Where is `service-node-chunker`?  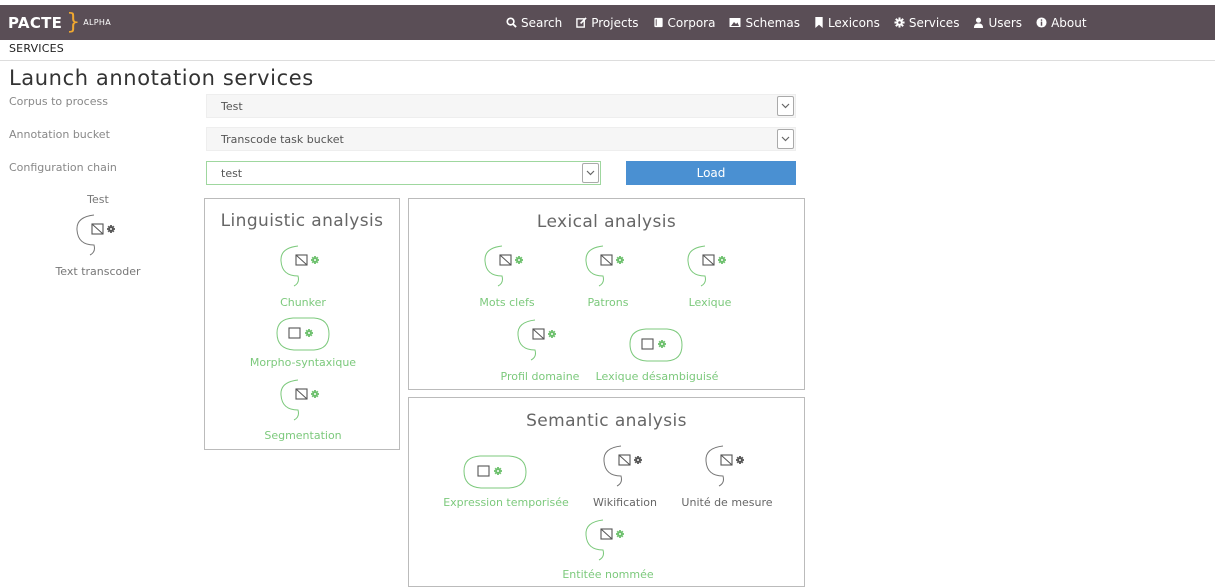 service-node-chunker is located at coordinates (304, 268).